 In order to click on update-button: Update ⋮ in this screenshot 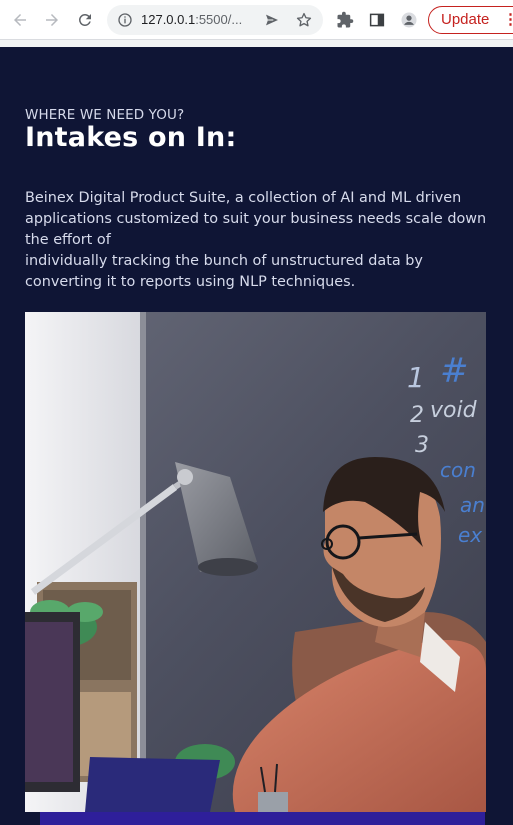, I will do `click(470, 20)`.